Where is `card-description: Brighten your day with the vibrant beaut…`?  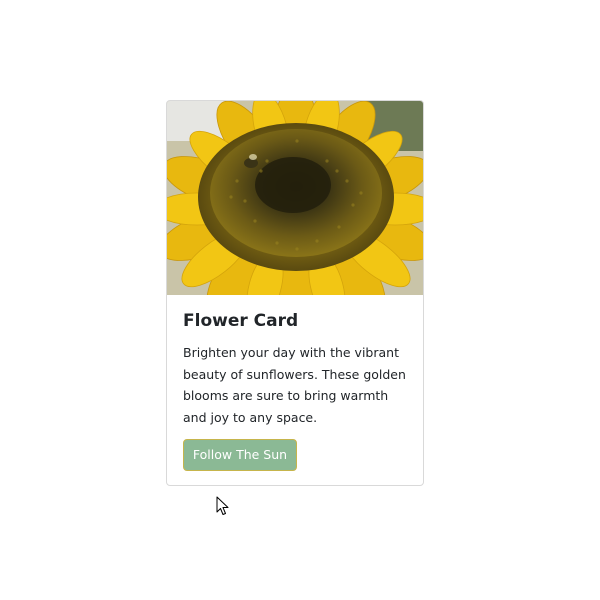
card-description: Brighten your day with the vibrant beaut… is located at coordinates (294, 385).